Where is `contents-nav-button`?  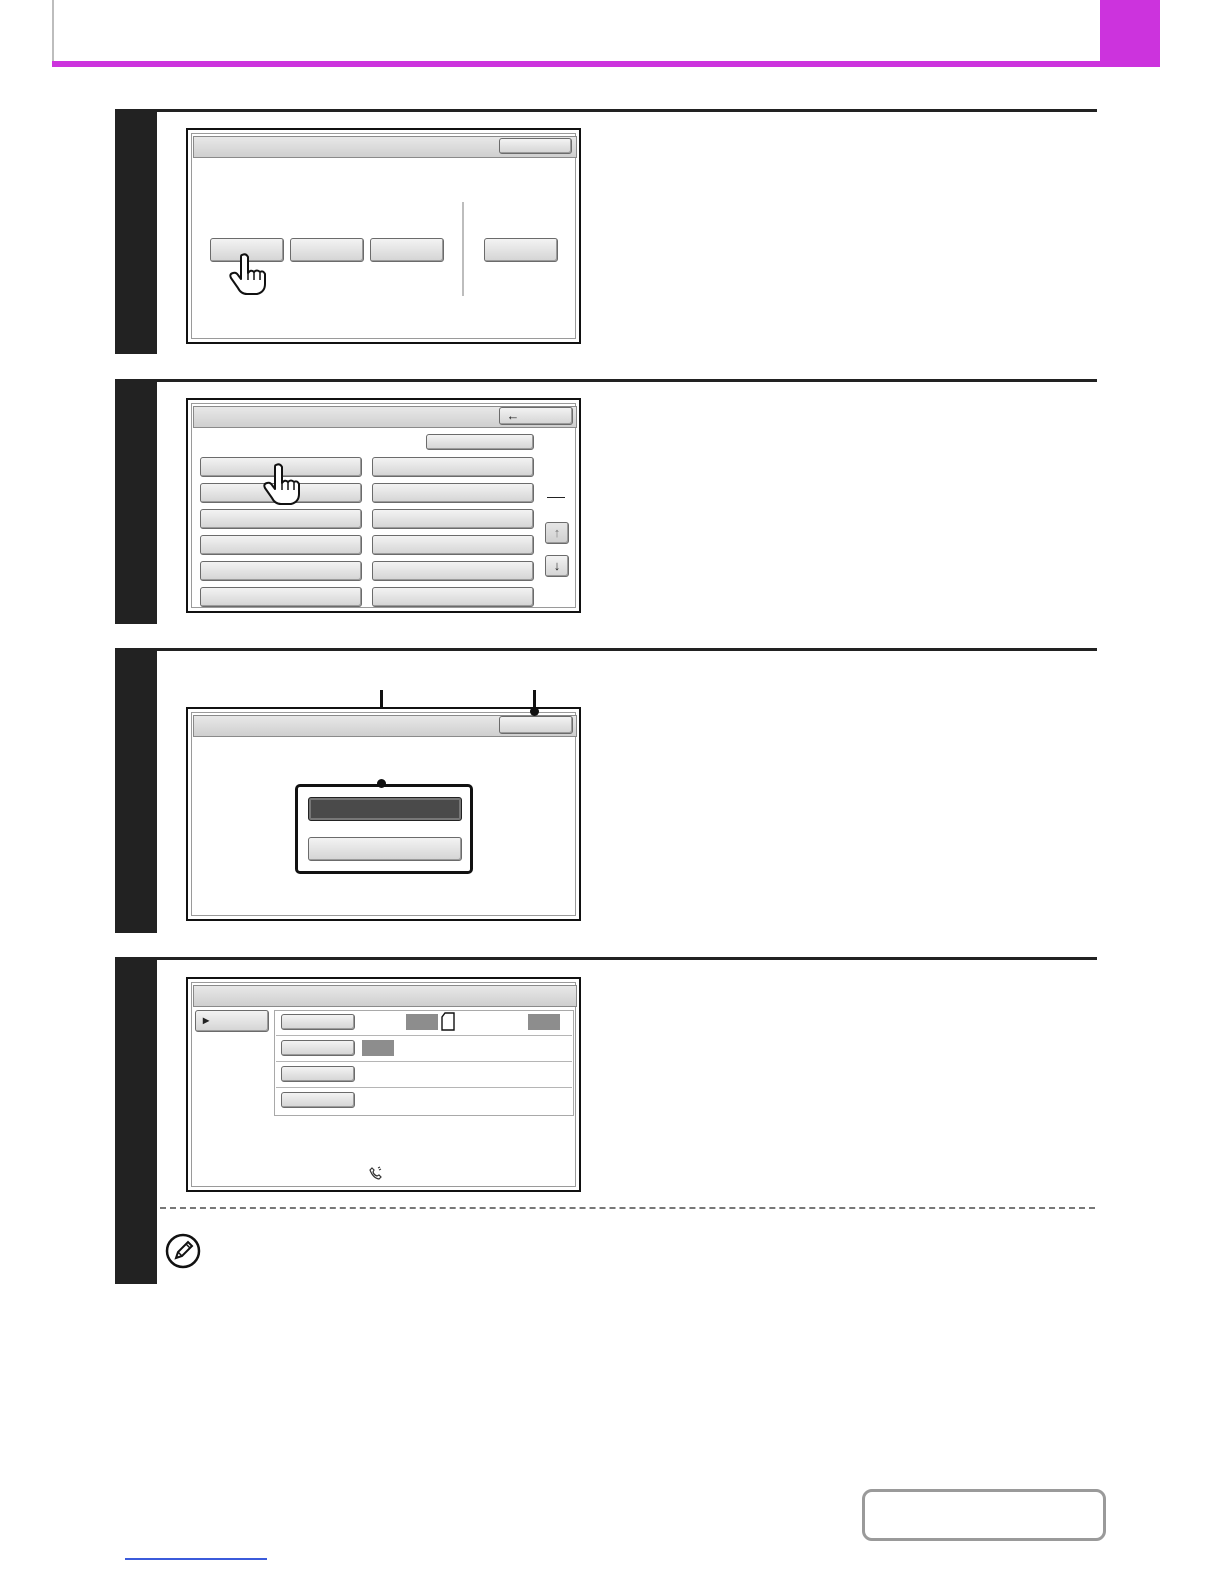
contents-nav-button is located at coordinates (984, 1515).